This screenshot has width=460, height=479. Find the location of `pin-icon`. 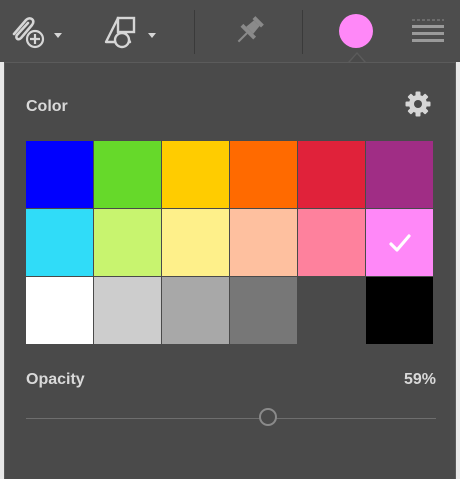

pin-icon is located at coordinates (250, 29).